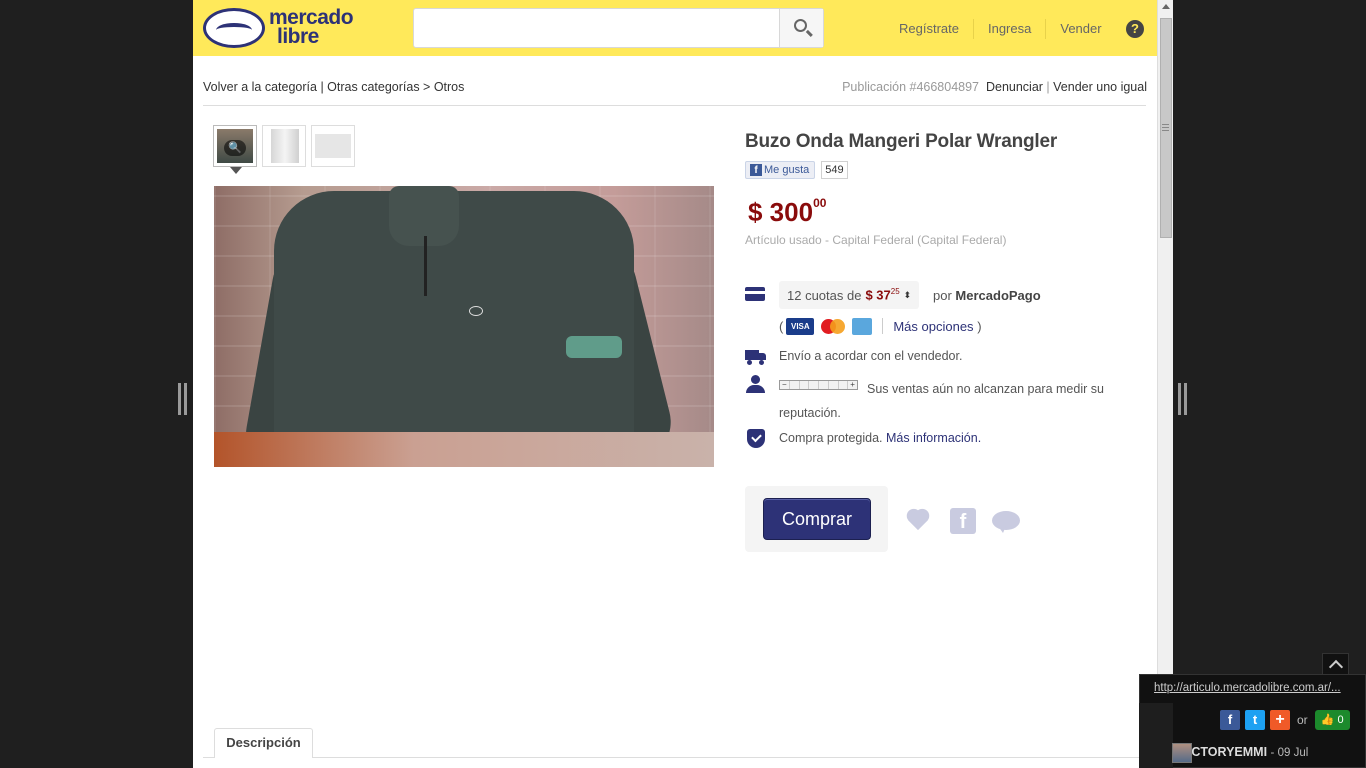 The width and height of the screenshot is (1366, 768). What do you see at coordinates (425, 266) in the screenshot?
I see `photo-zip` at bounding box center [425, 266].